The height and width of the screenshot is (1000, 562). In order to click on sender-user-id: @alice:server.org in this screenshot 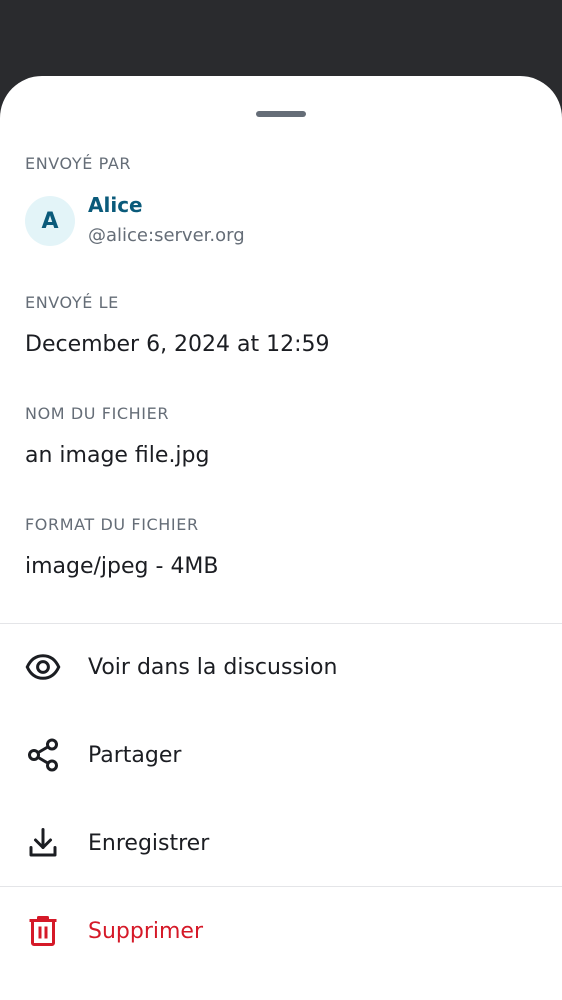, I will do `click(166, 235)`.